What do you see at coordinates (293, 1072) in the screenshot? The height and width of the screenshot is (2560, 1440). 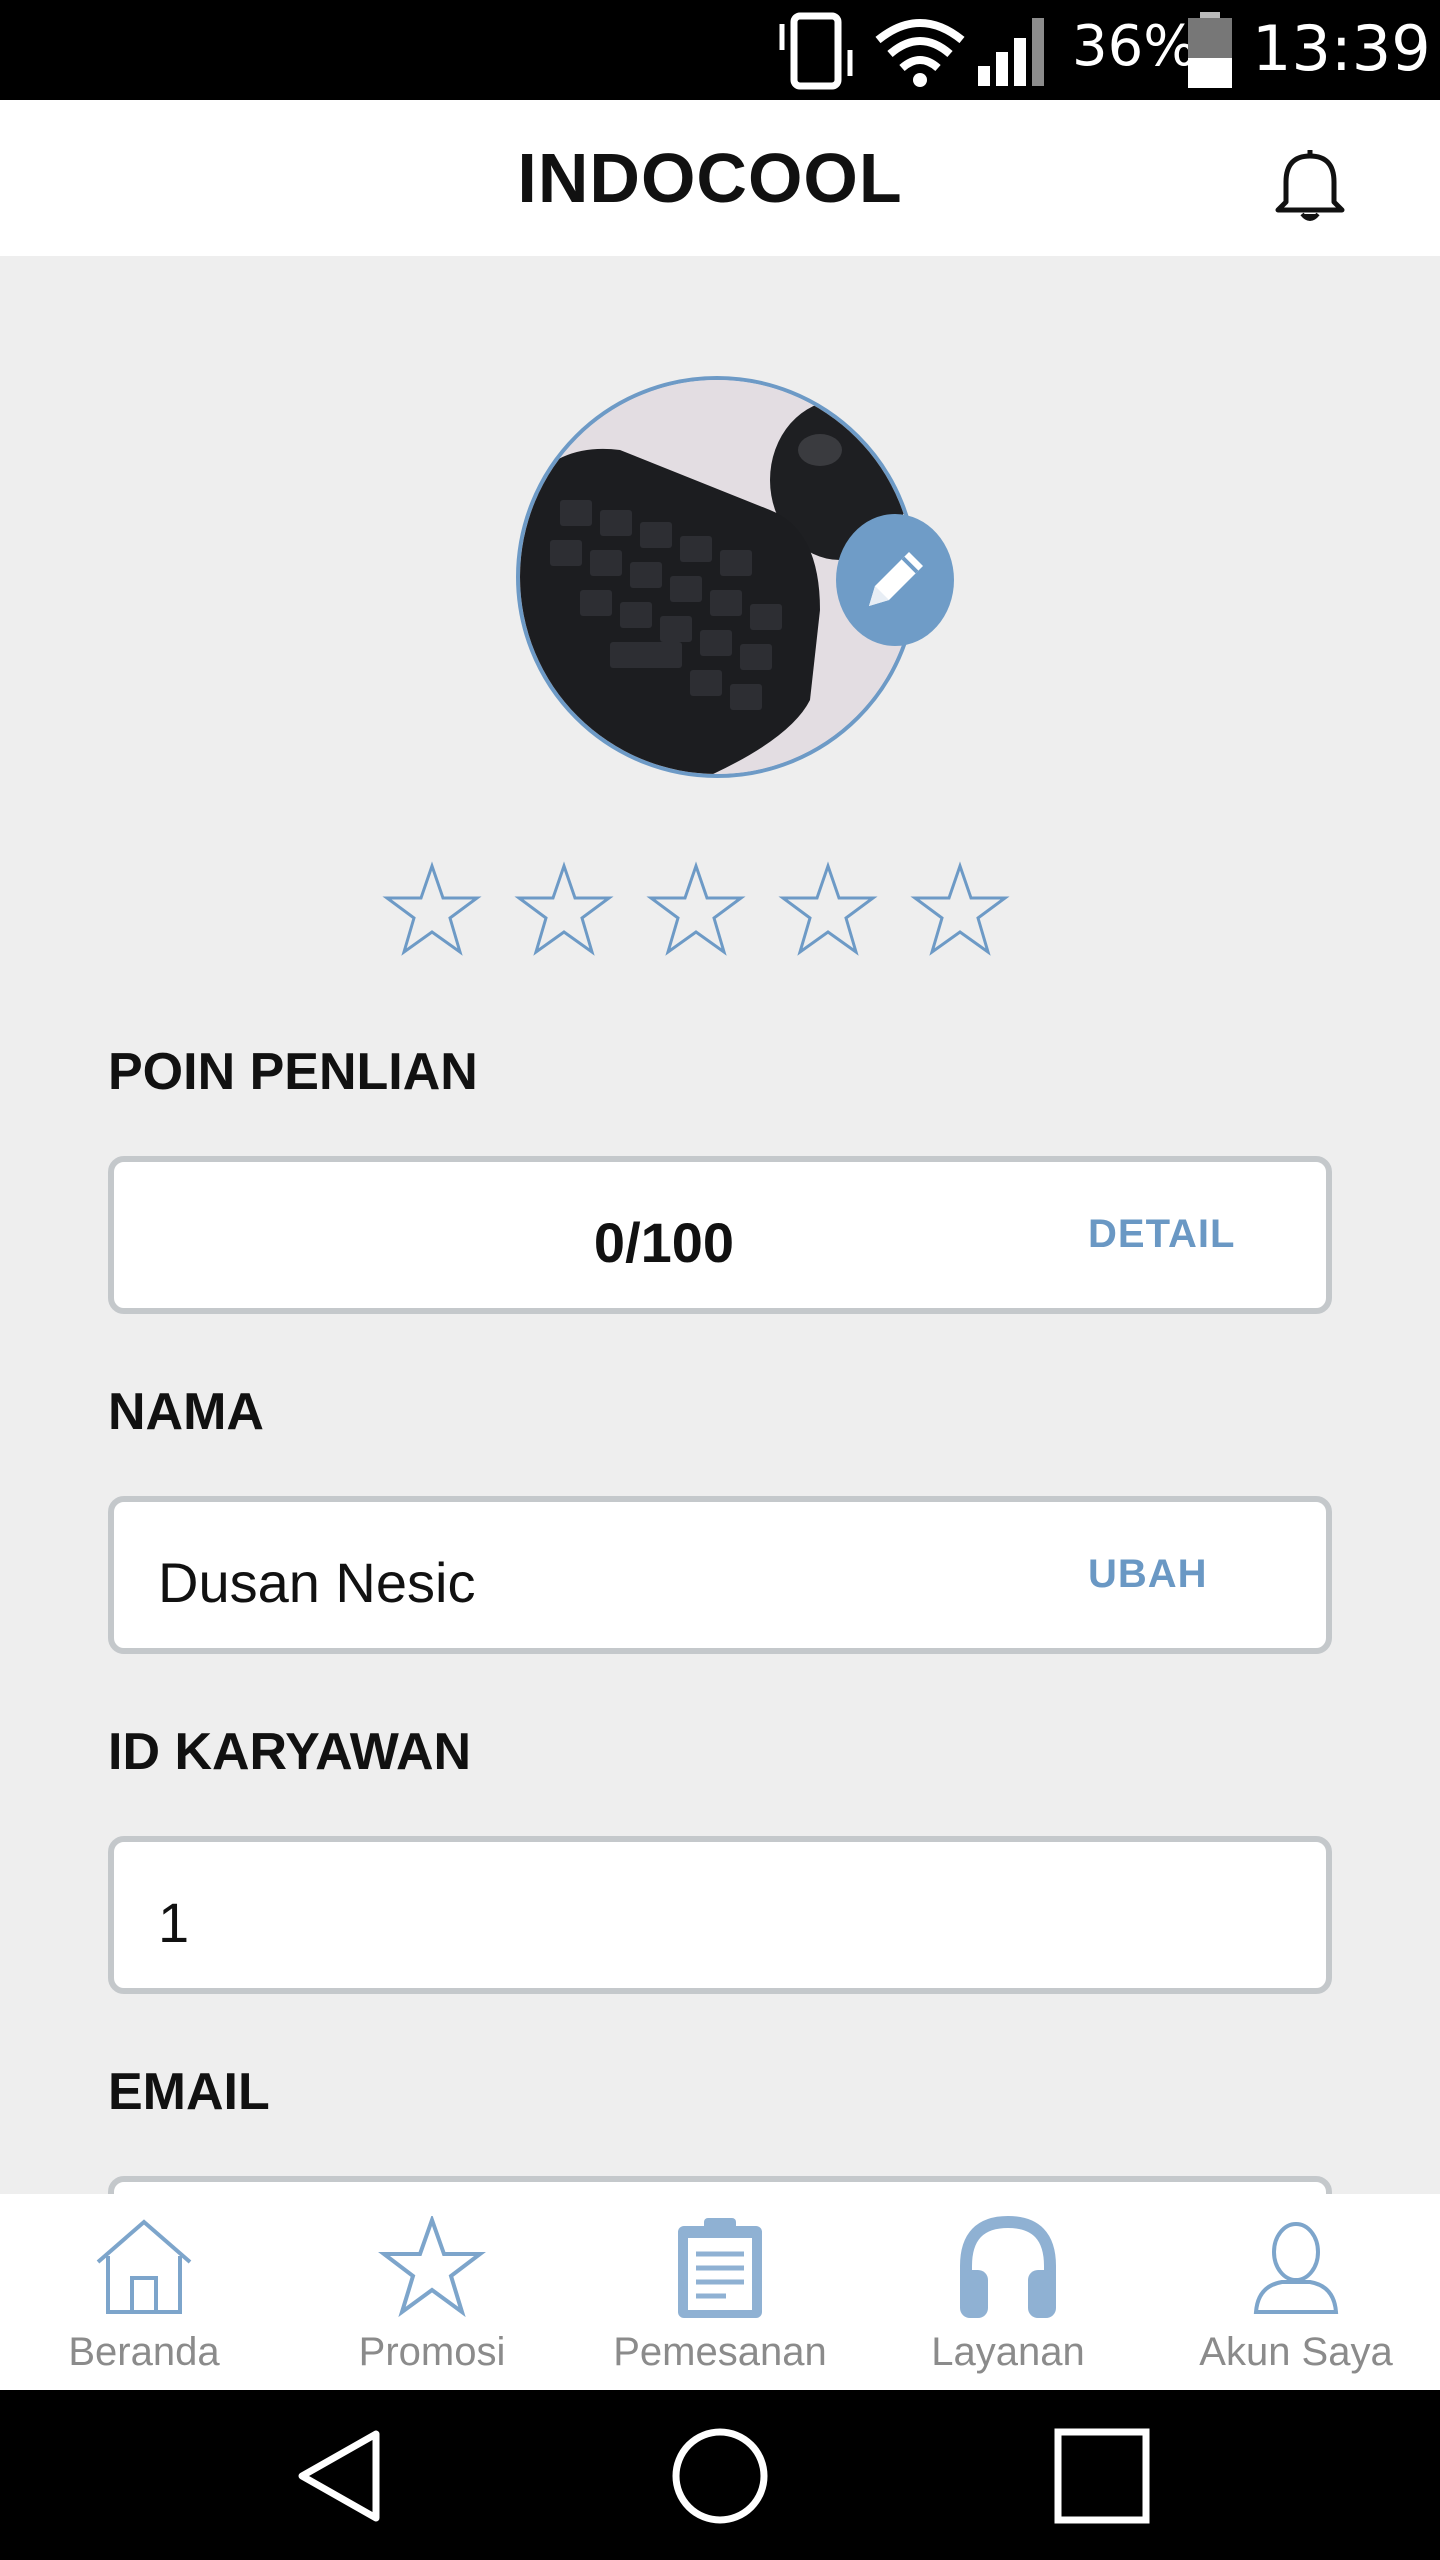 I see `points-label: POIN PENLIAN` at bounding box center [293, 1072].